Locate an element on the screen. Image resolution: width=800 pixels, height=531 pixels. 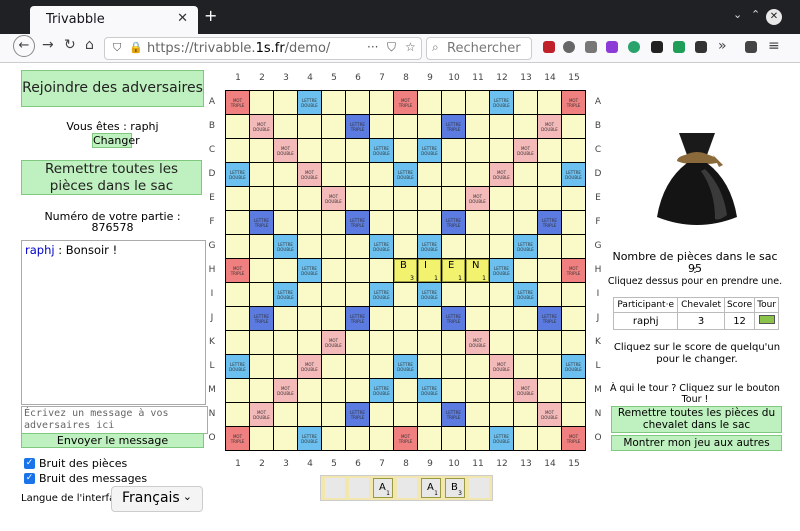
placed-tile: B3 is located at coordinates (405, 270).